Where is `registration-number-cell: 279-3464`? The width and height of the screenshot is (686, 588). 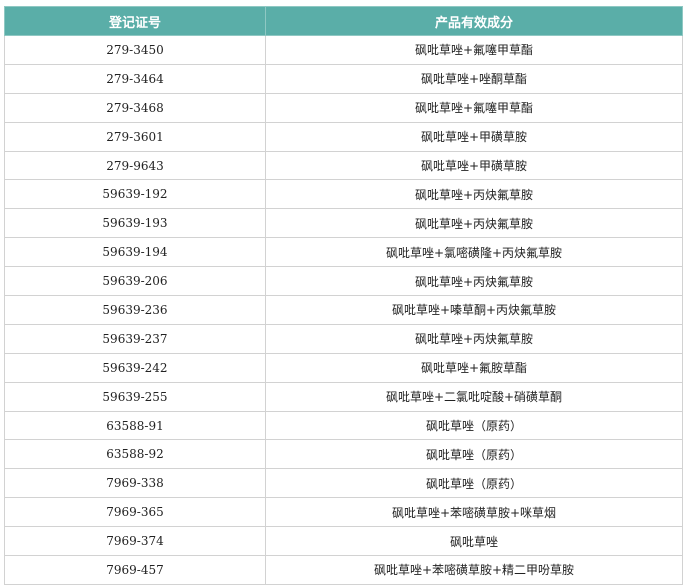
registration-number-cell: 279-3464 is located at coordinates (135, 78).